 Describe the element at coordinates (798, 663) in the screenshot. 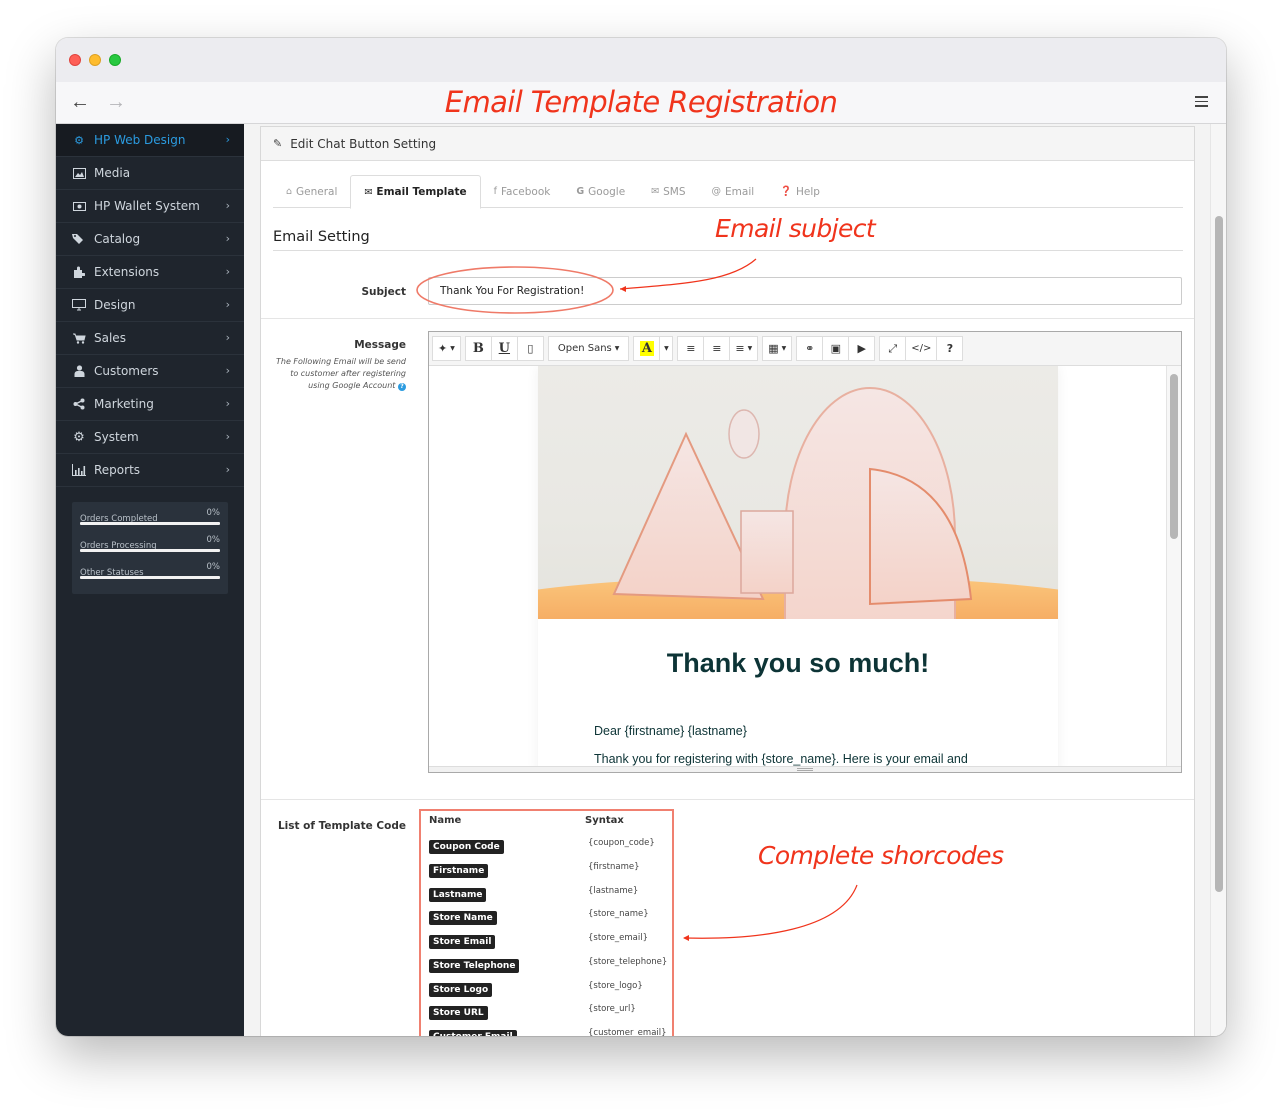

I see `email-heading: Thank you so much!` at that location.